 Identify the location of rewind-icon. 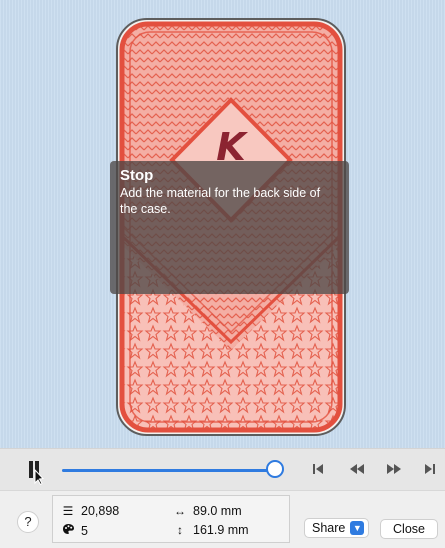
(357, 469).